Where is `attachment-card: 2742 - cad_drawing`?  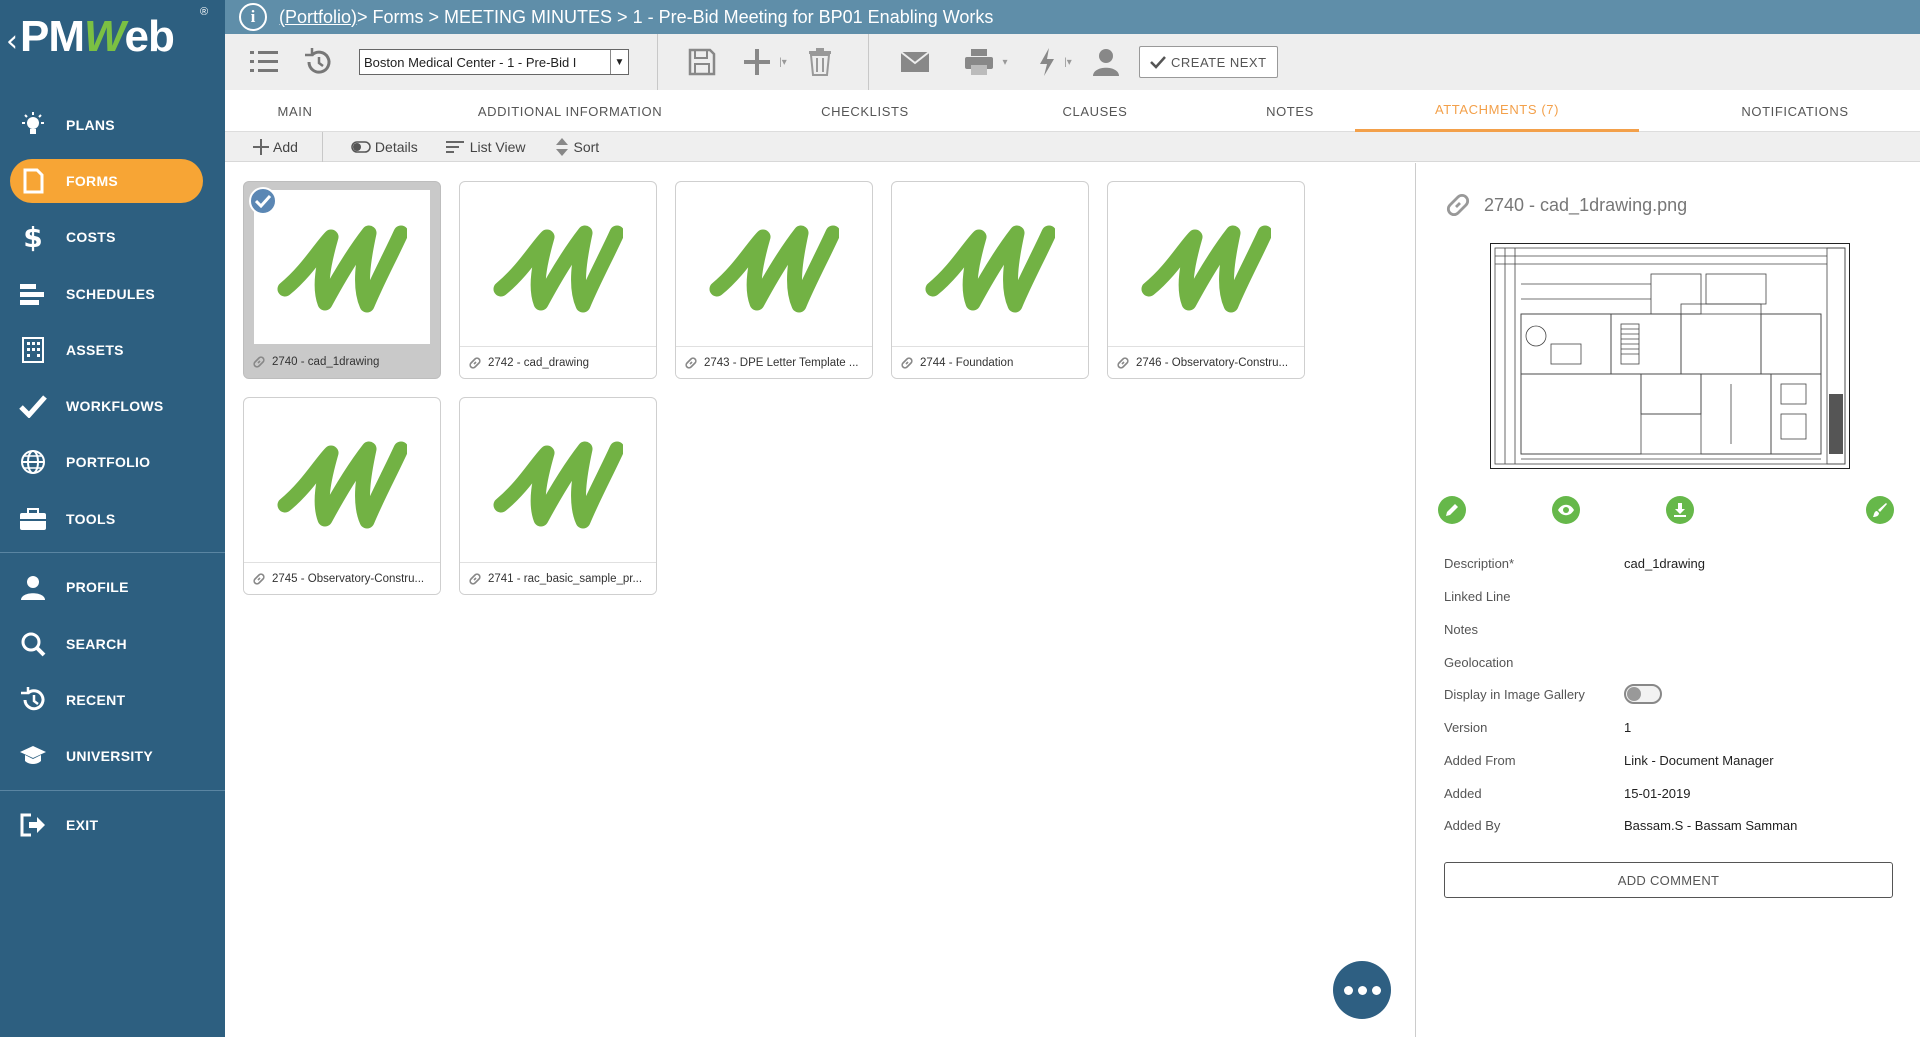 attachment-card: 2742 - cad_drawing is located at coordinates (558, 280).